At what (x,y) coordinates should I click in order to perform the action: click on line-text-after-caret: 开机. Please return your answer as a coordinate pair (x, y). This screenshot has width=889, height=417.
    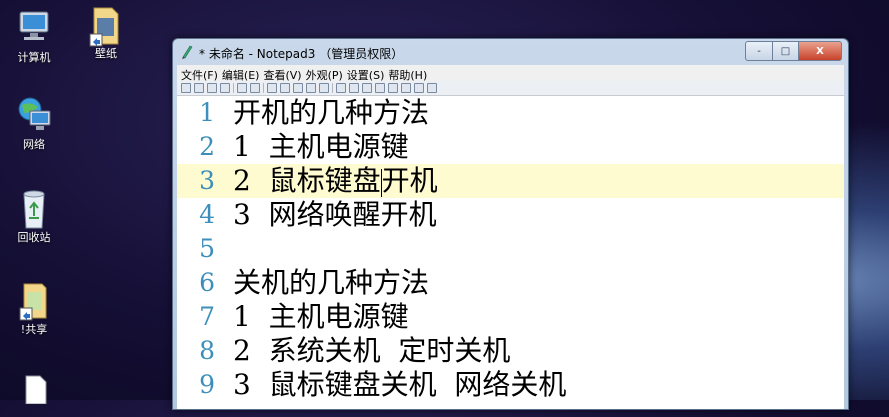
    Looking at the image, I should click on (409, 180).